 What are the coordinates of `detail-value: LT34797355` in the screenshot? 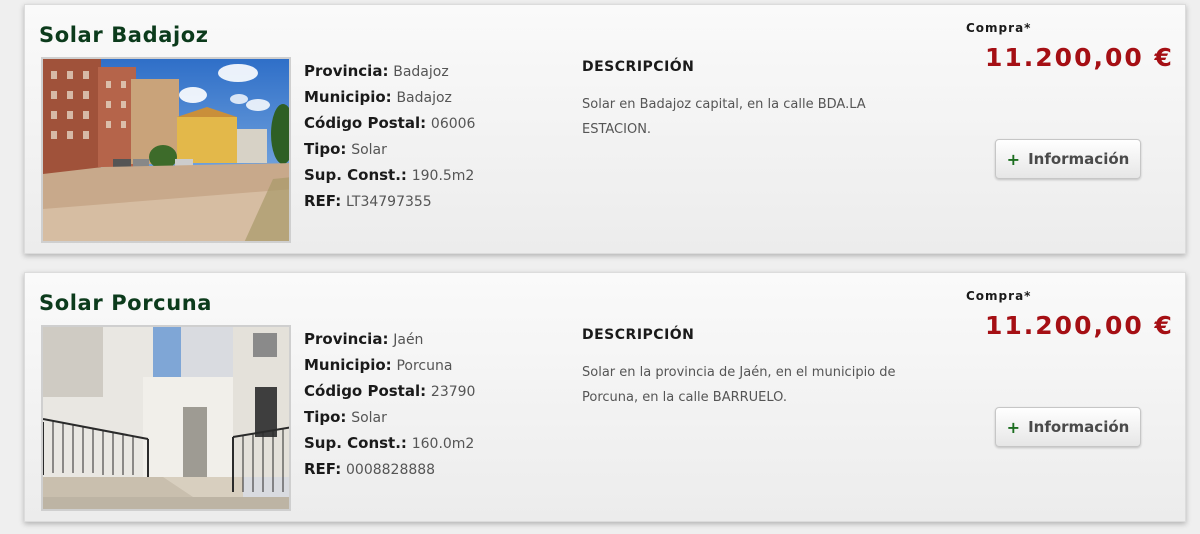 It's located at (389, 202).